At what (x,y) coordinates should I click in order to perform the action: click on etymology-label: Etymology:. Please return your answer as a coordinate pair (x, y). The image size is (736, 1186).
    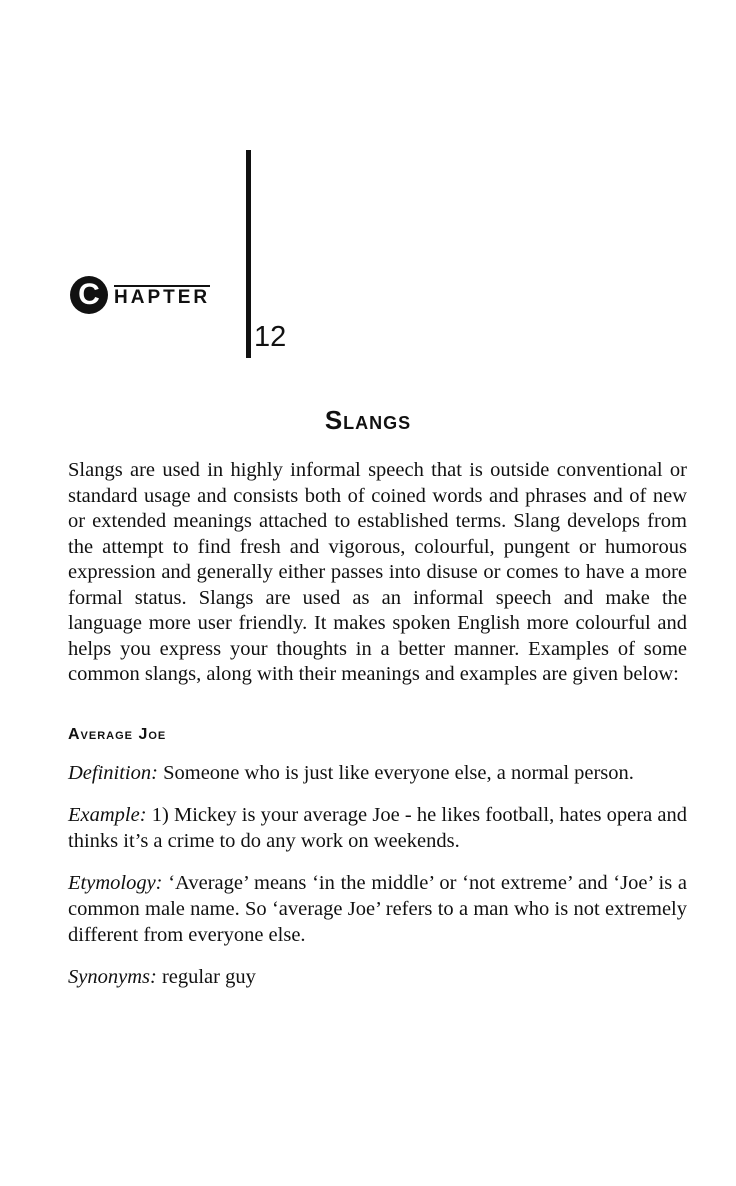
    Looking at the image, I should click on (115, 882).